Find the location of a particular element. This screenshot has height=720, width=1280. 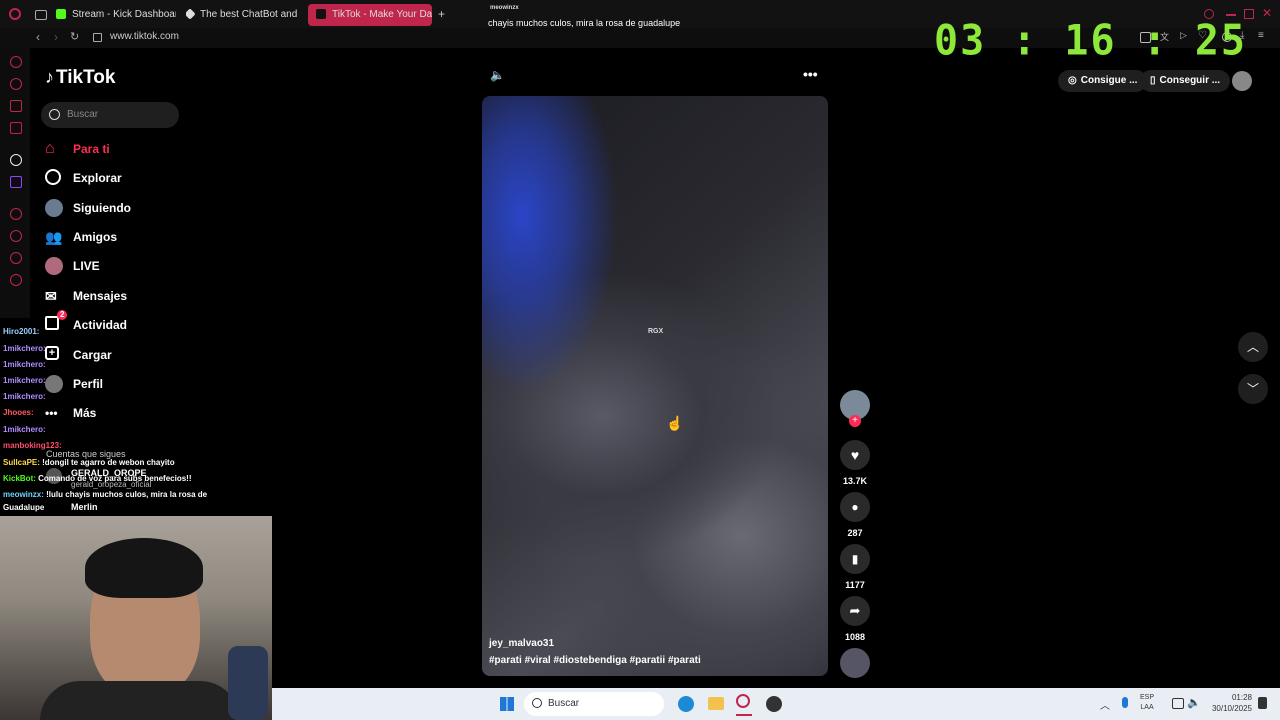

chat-icon is located at coordinates (16, 128).